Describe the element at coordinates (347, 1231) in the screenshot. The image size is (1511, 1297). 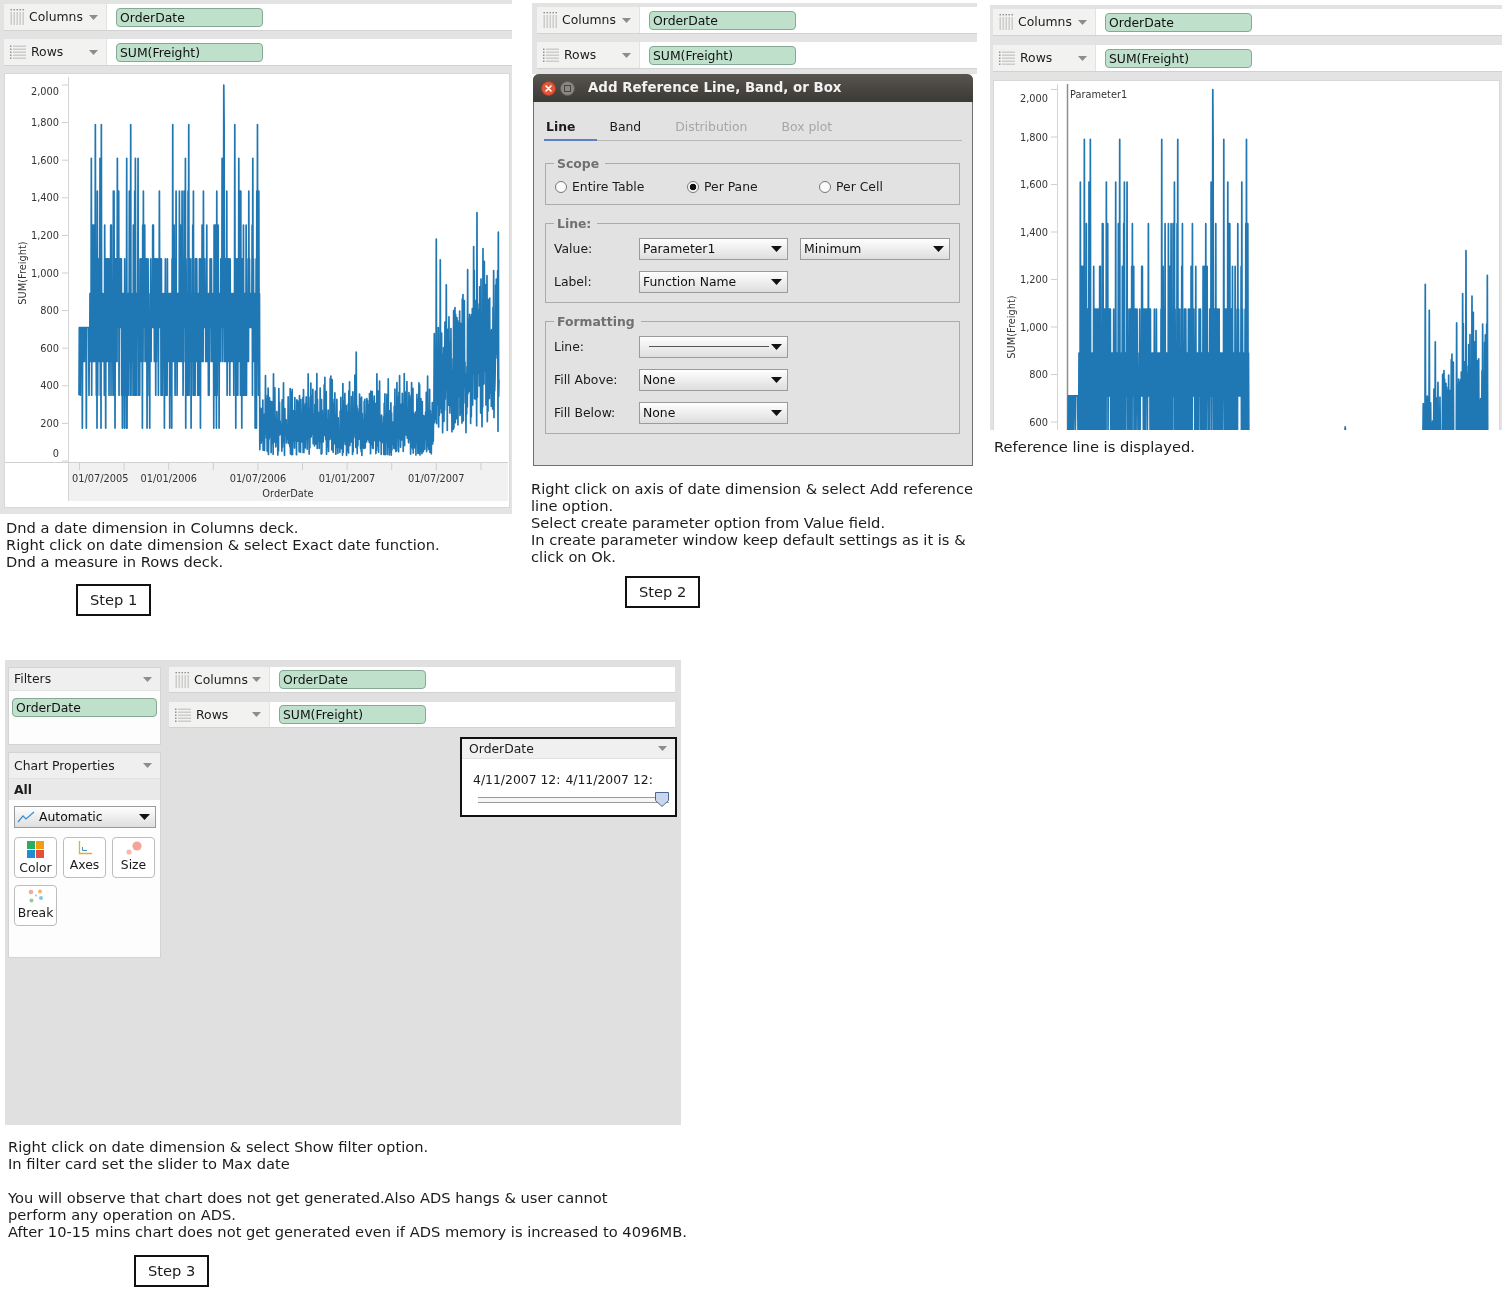
I see `instruction-text: After 10-15 mins chart does not get generated even if ADS memory is increased to 4096MB.` at that location.